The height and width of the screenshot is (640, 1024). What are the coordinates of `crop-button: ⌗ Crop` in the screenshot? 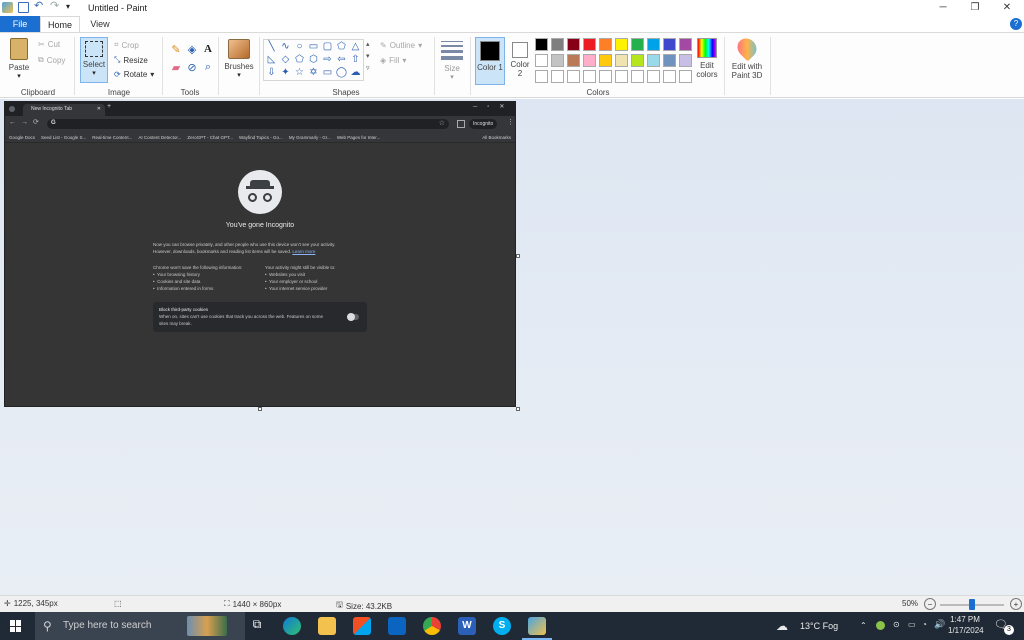 It's located at (126, 45).